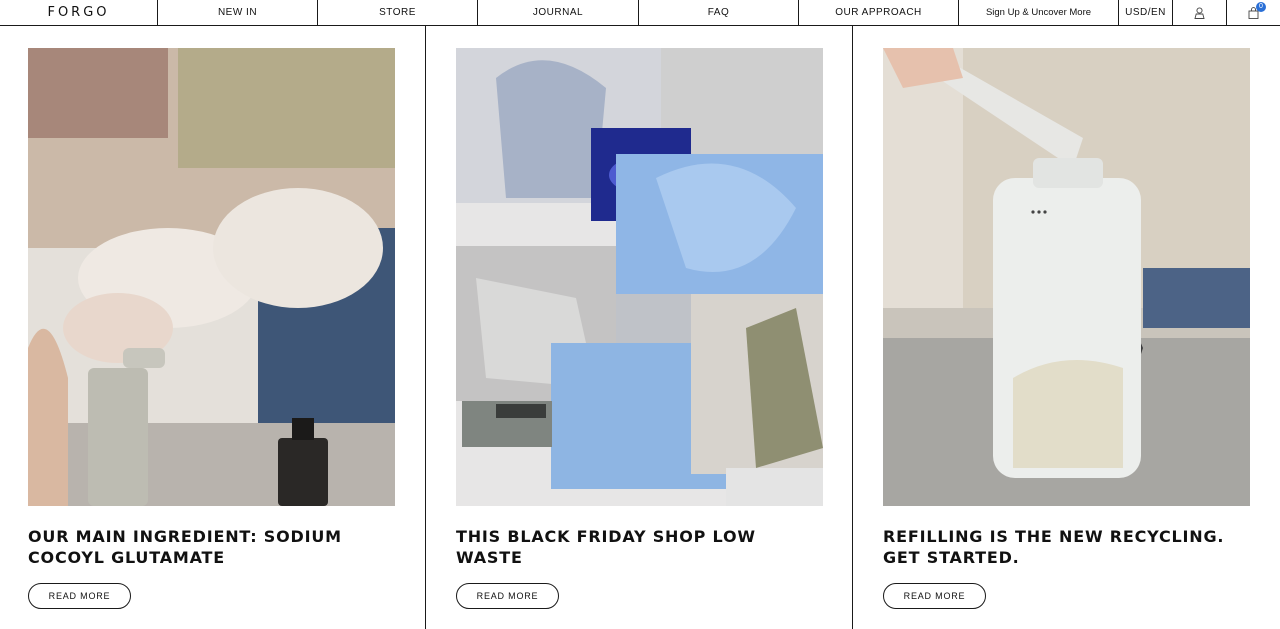 This screenshot has height=629, width=1280. Describe the element at coordinates (79, 12) in the screenshot. I see `logo: FORGO` at that location.